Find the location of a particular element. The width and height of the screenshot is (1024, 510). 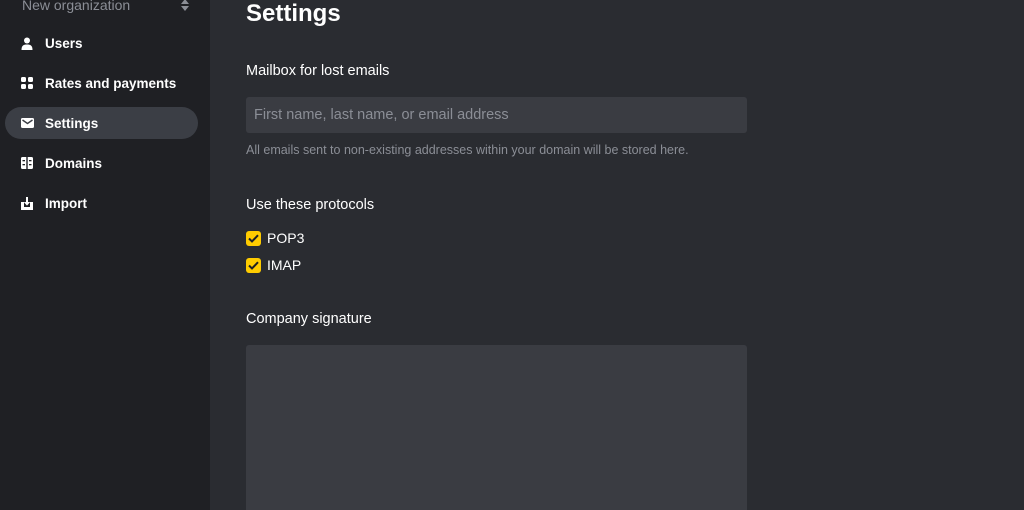

mailbox-section-label: Mailbox for lost emails is located at coordinates (318, 71).